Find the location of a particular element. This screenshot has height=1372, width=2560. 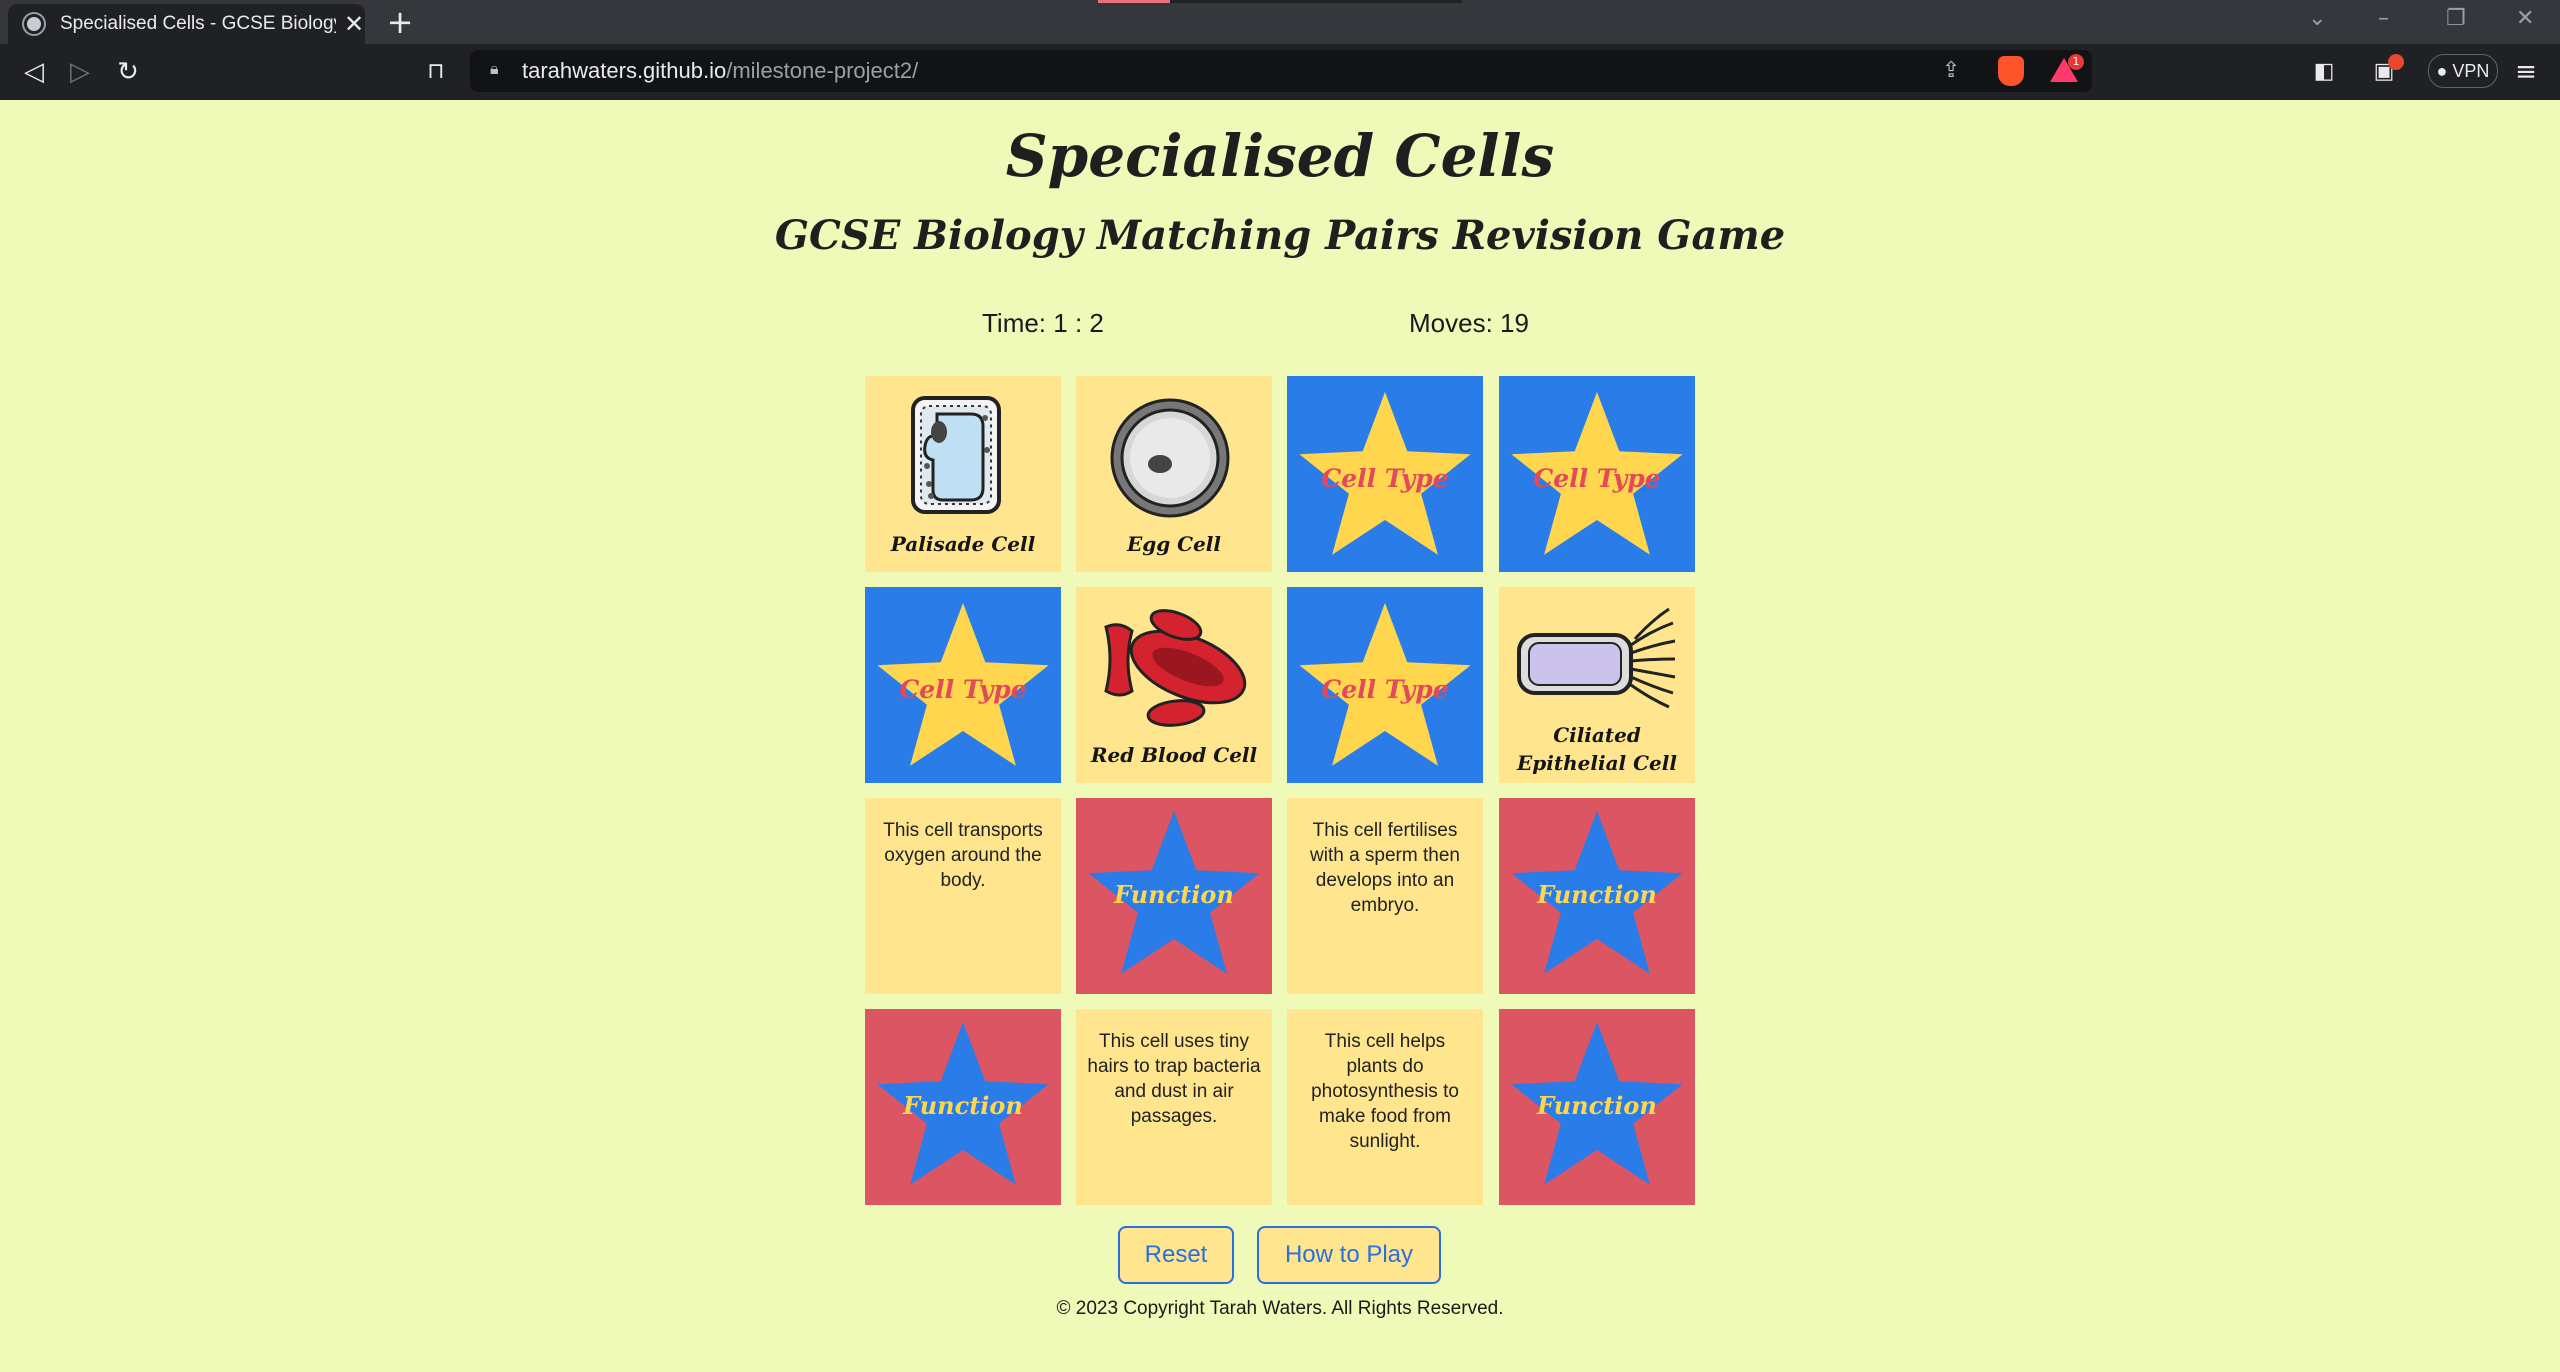

restore-icon: ❐ is located at coordinates (2456, 18).